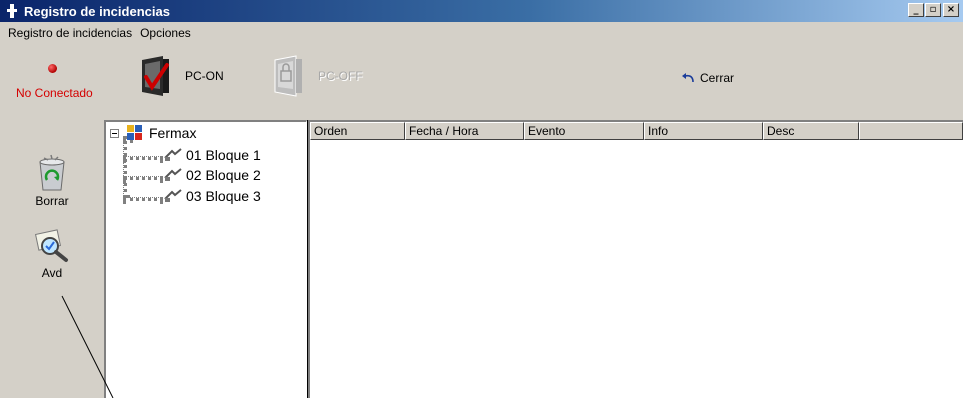  I want to click on borrar-button: Borrar, so click(52, 181).